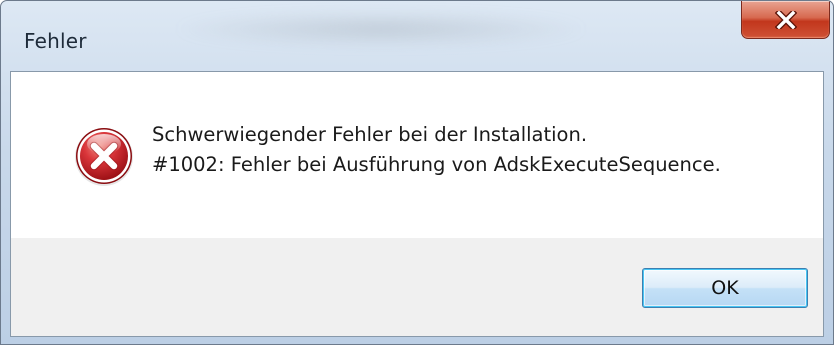 The height and width of the screenshot is (345, 834). I want to click on ok-button-label: OK, so click(725, 288).